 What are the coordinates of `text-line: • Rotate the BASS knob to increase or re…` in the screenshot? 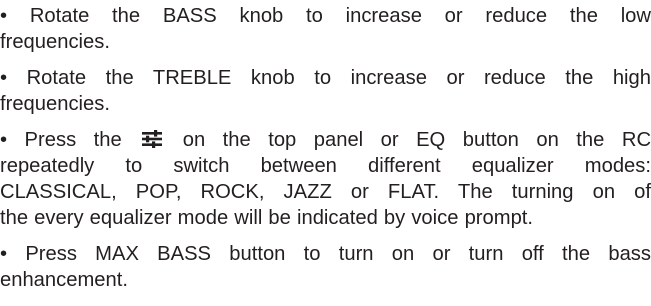 It's located at (325, 16).